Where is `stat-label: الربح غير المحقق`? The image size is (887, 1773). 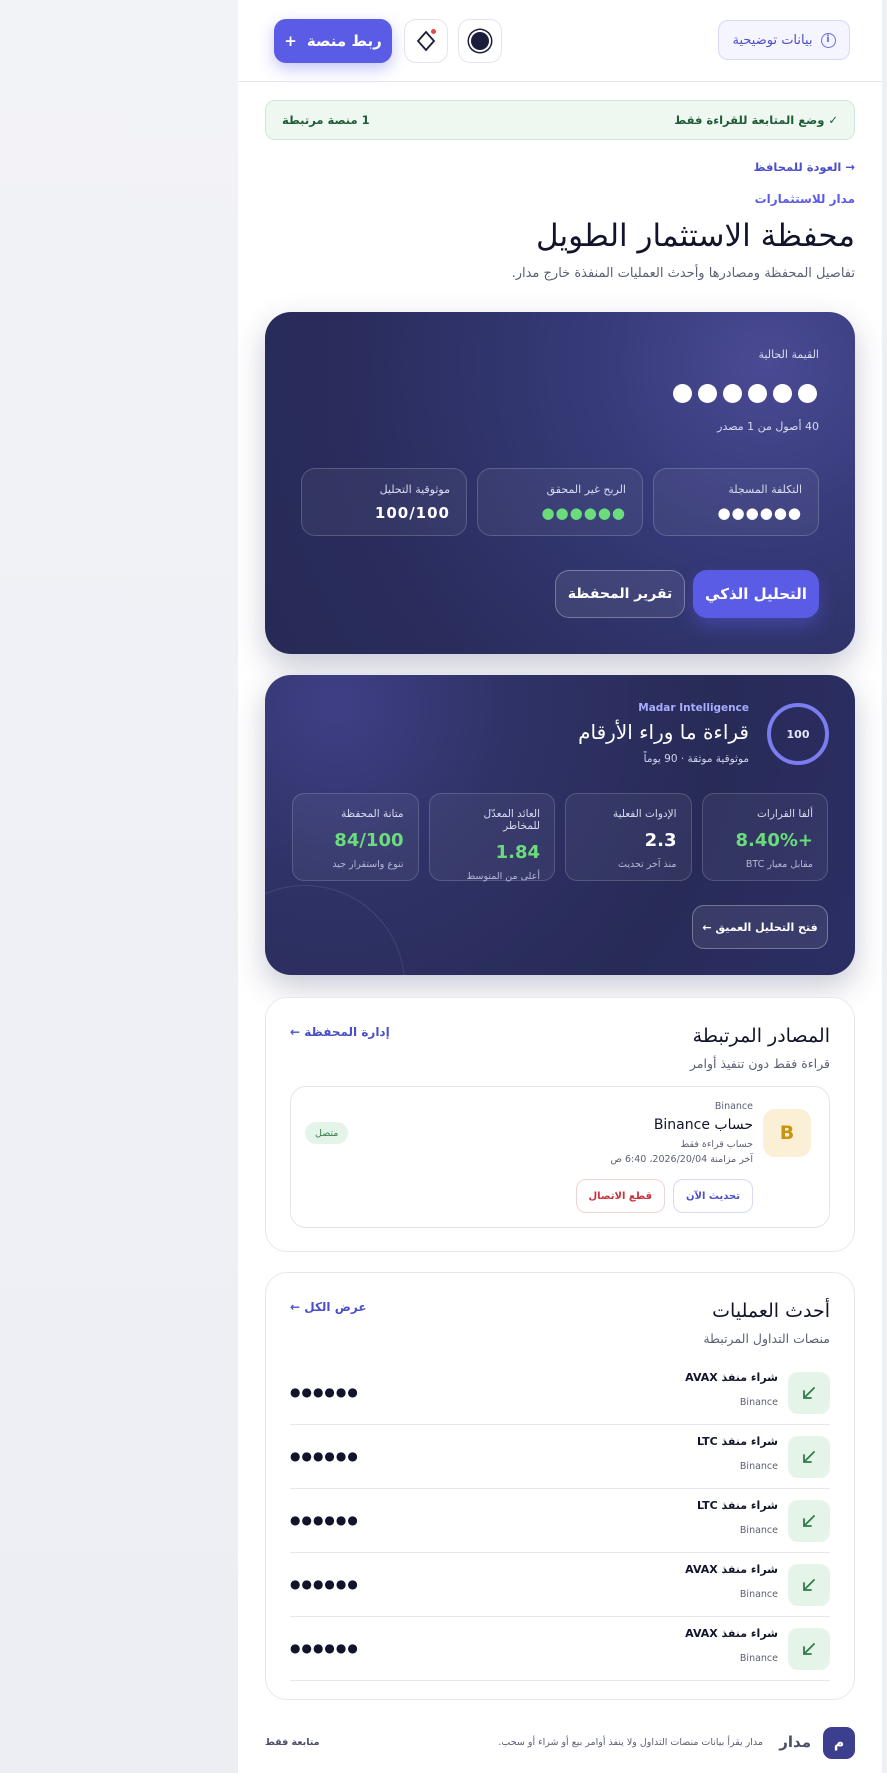 stat-label: الربح غير المحقق is located at coordinates (586, 489).